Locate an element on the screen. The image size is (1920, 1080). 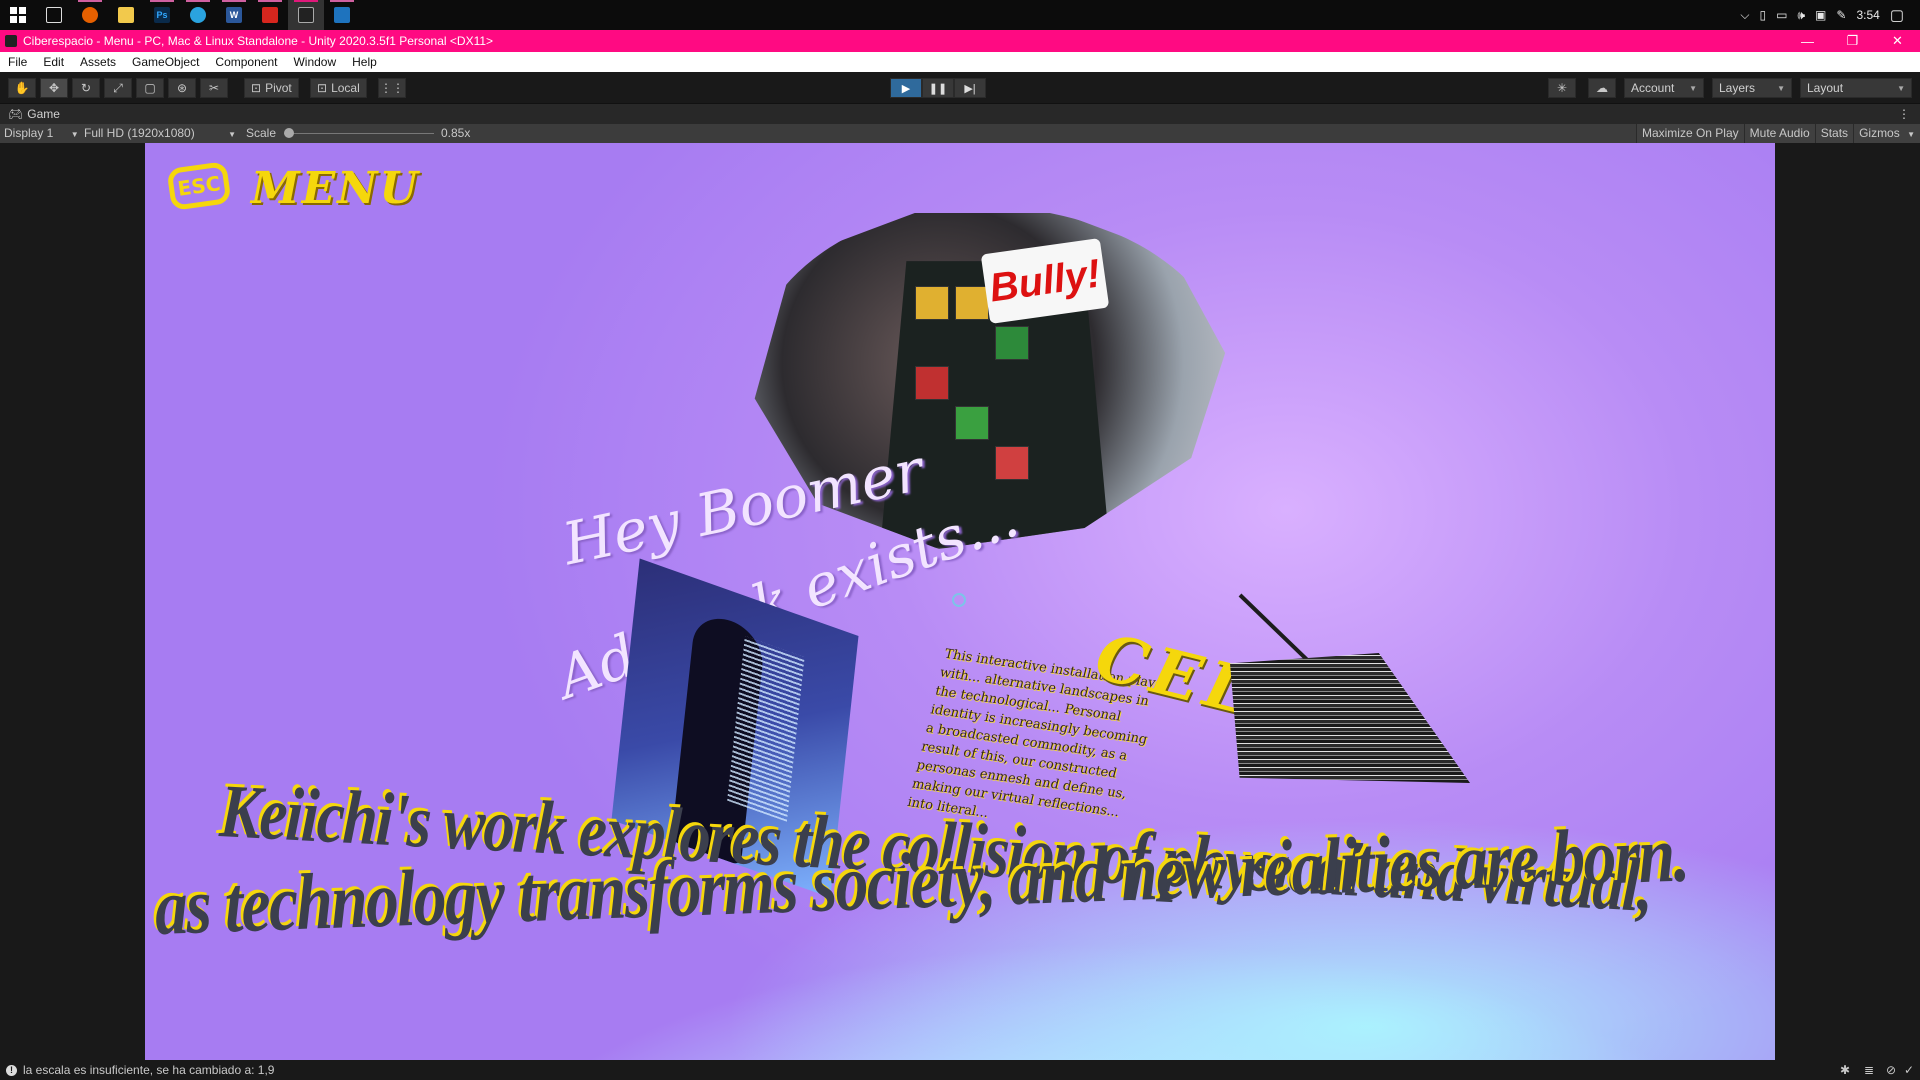
step-button: ▶| is located at coordinates (970, 88).